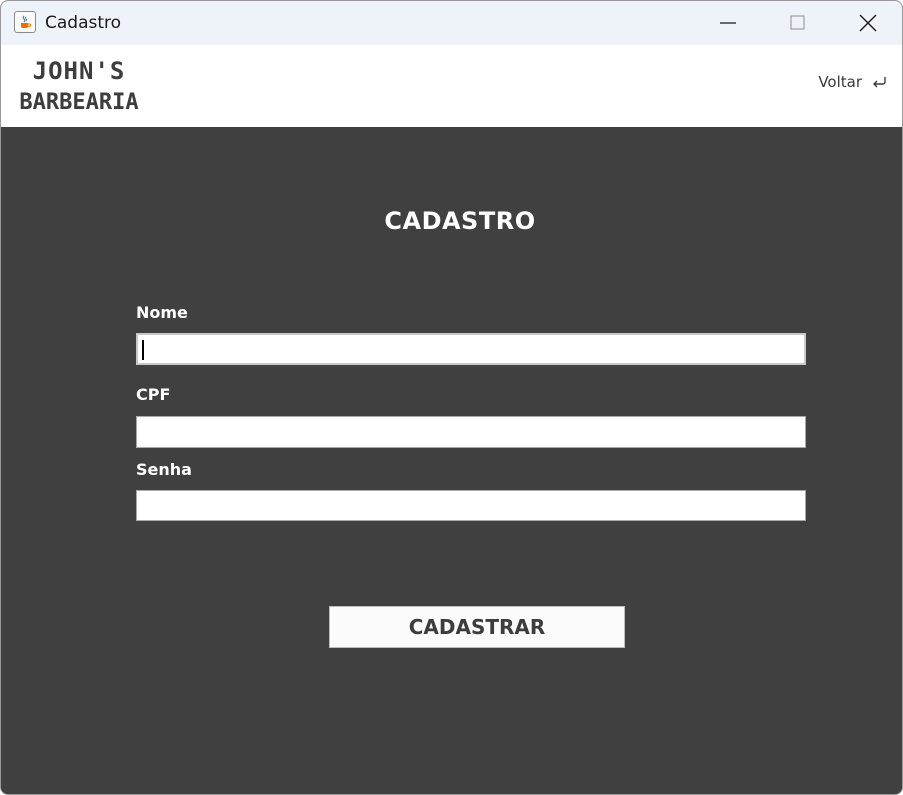 This screenshot has width=903, height=795. I want to click on logo-line-2: BARBEARIA, so click(79, 102).